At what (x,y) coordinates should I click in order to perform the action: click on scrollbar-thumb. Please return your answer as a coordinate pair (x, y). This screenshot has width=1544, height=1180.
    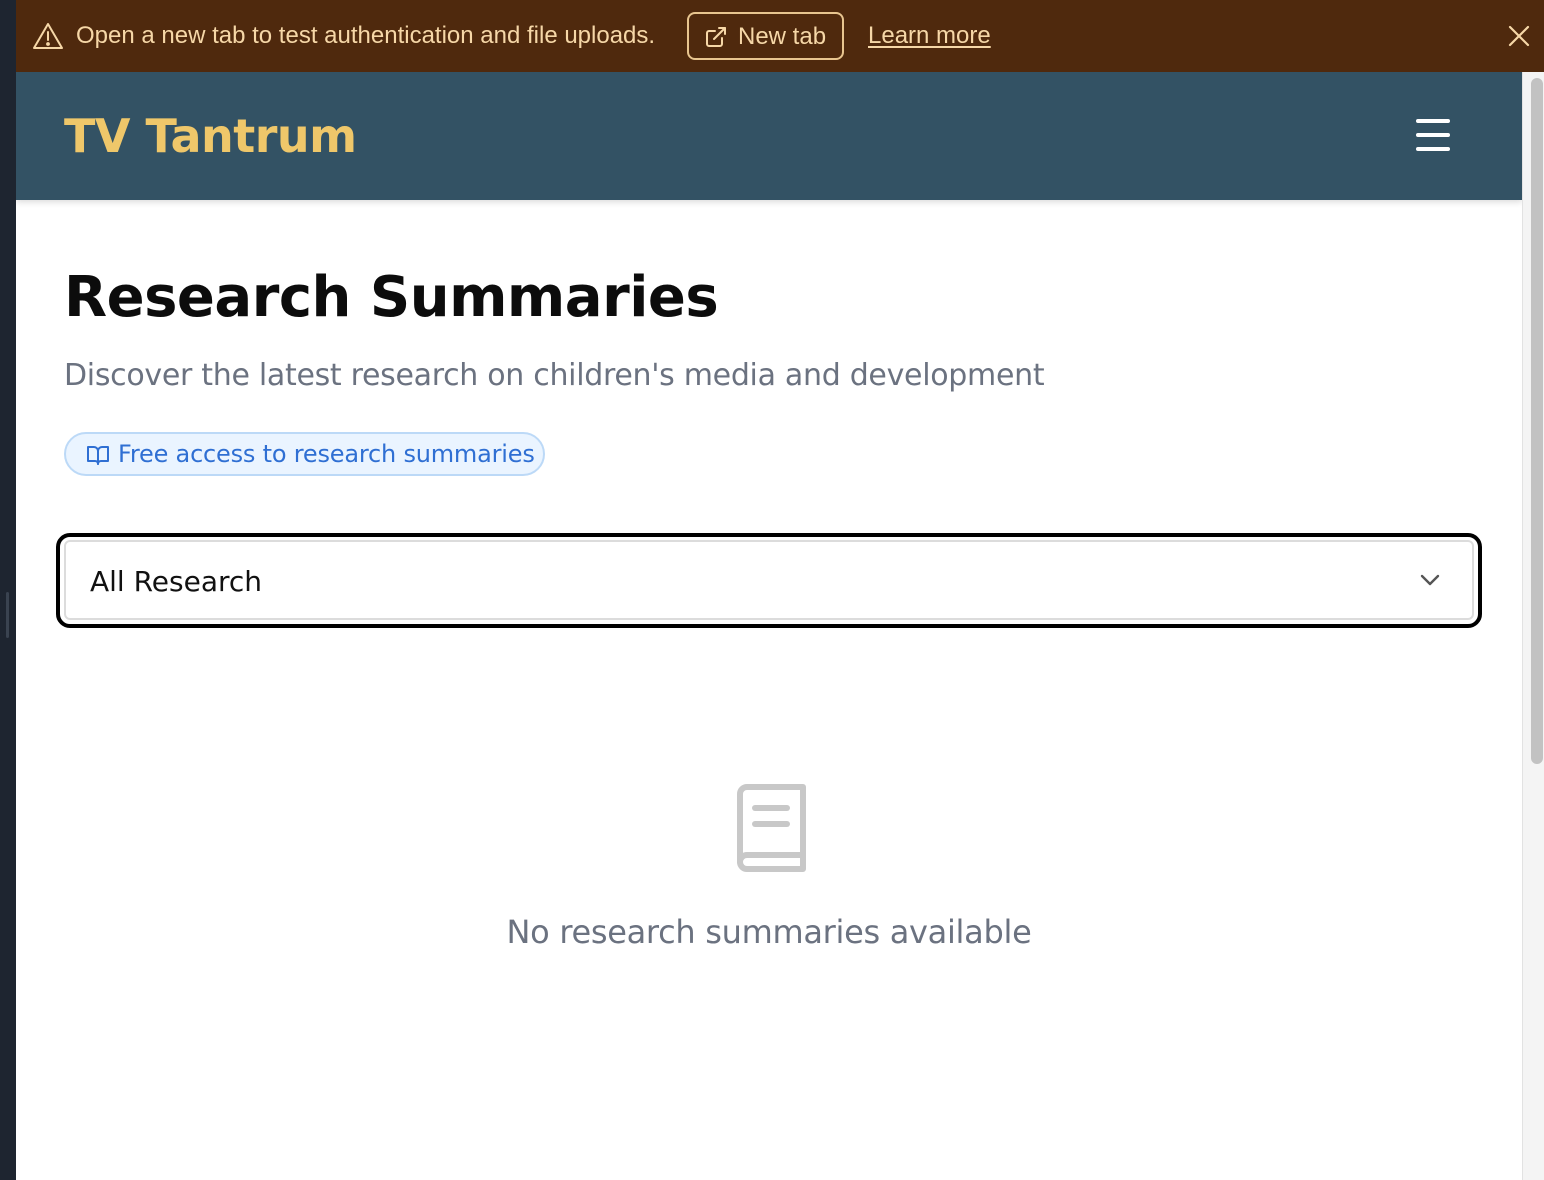
    Looking at the image, I should click on (1537, 421).